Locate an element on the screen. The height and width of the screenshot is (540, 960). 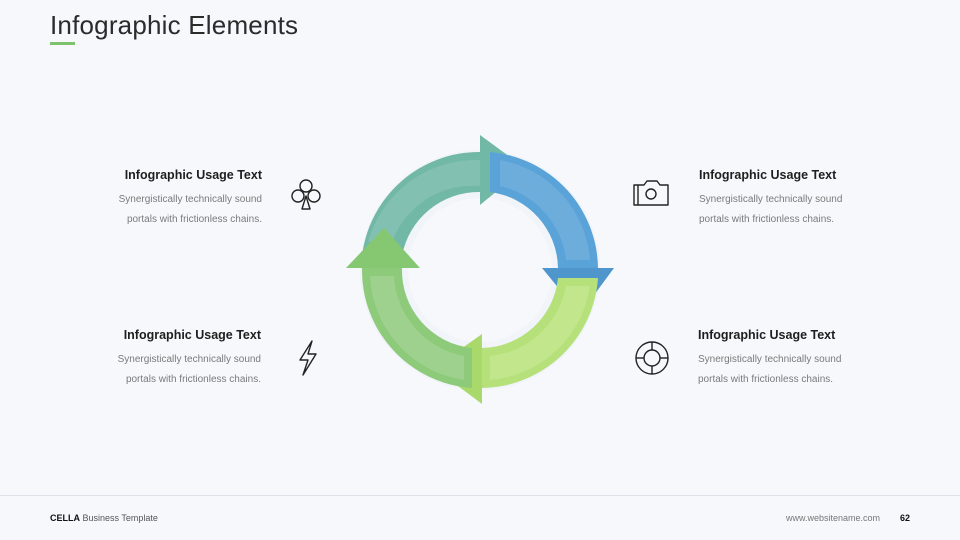
brand-suffix: Business Template is located at coordinates (119, 518).